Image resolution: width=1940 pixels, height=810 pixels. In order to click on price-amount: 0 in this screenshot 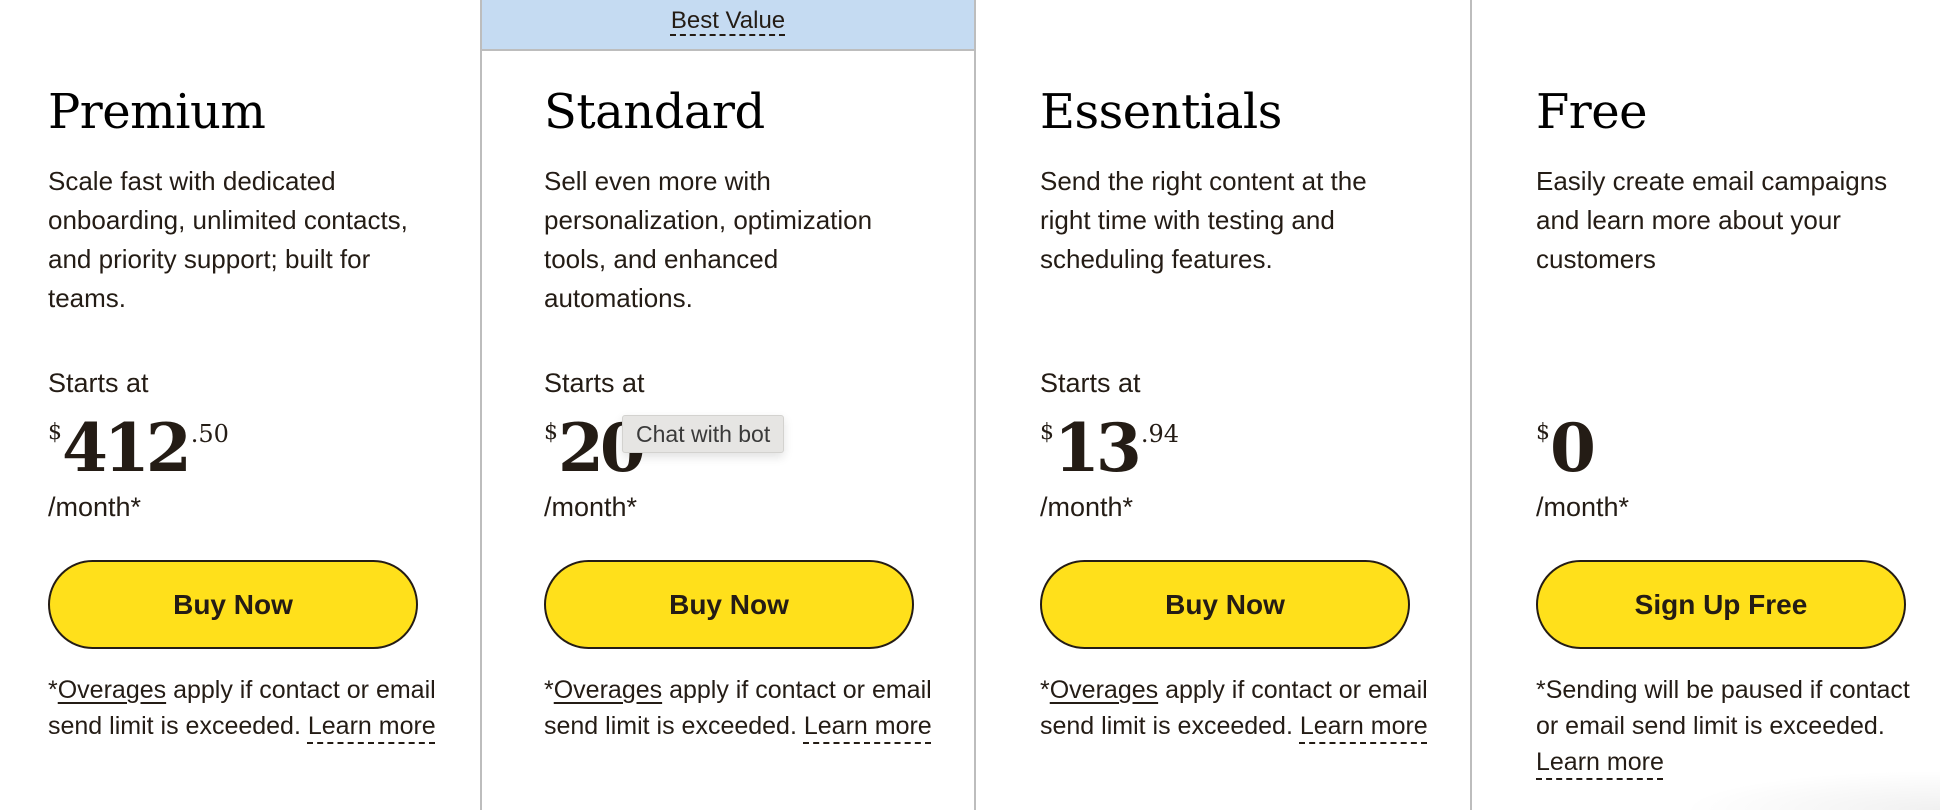, I will do `click(1573, 448)`.